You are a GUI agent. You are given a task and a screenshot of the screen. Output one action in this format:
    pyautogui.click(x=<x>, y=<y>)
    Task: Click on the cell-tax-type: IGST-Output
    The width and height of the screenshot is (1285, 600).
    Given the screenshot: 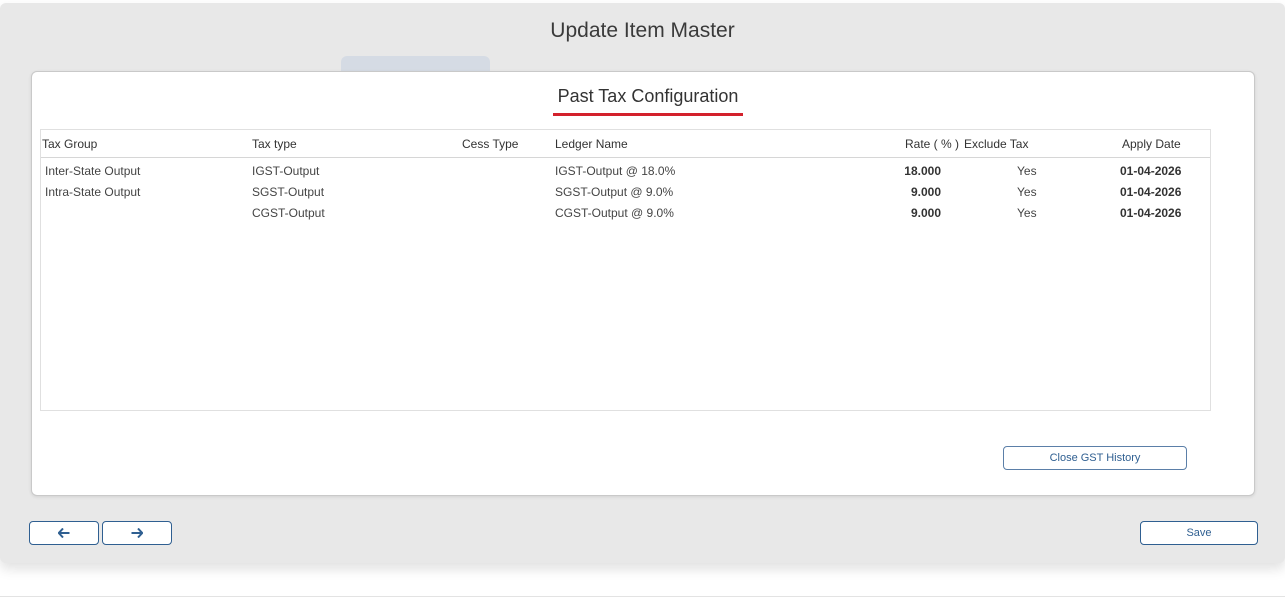 What is the action you would take?
    pyautogui.click(x=286, y=171)
    